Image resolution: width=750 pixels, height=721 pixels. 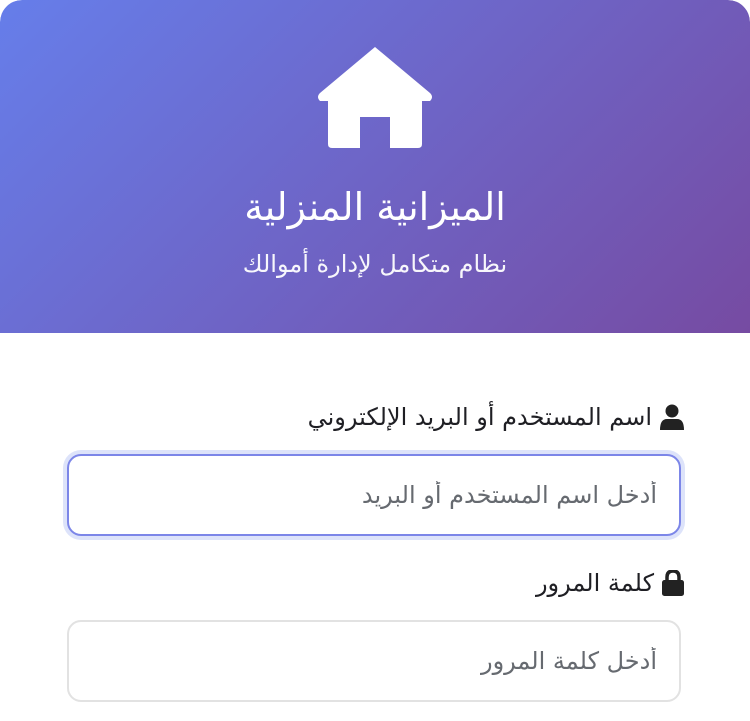 I want to click on lock-icon, so click(x=673, y=583).